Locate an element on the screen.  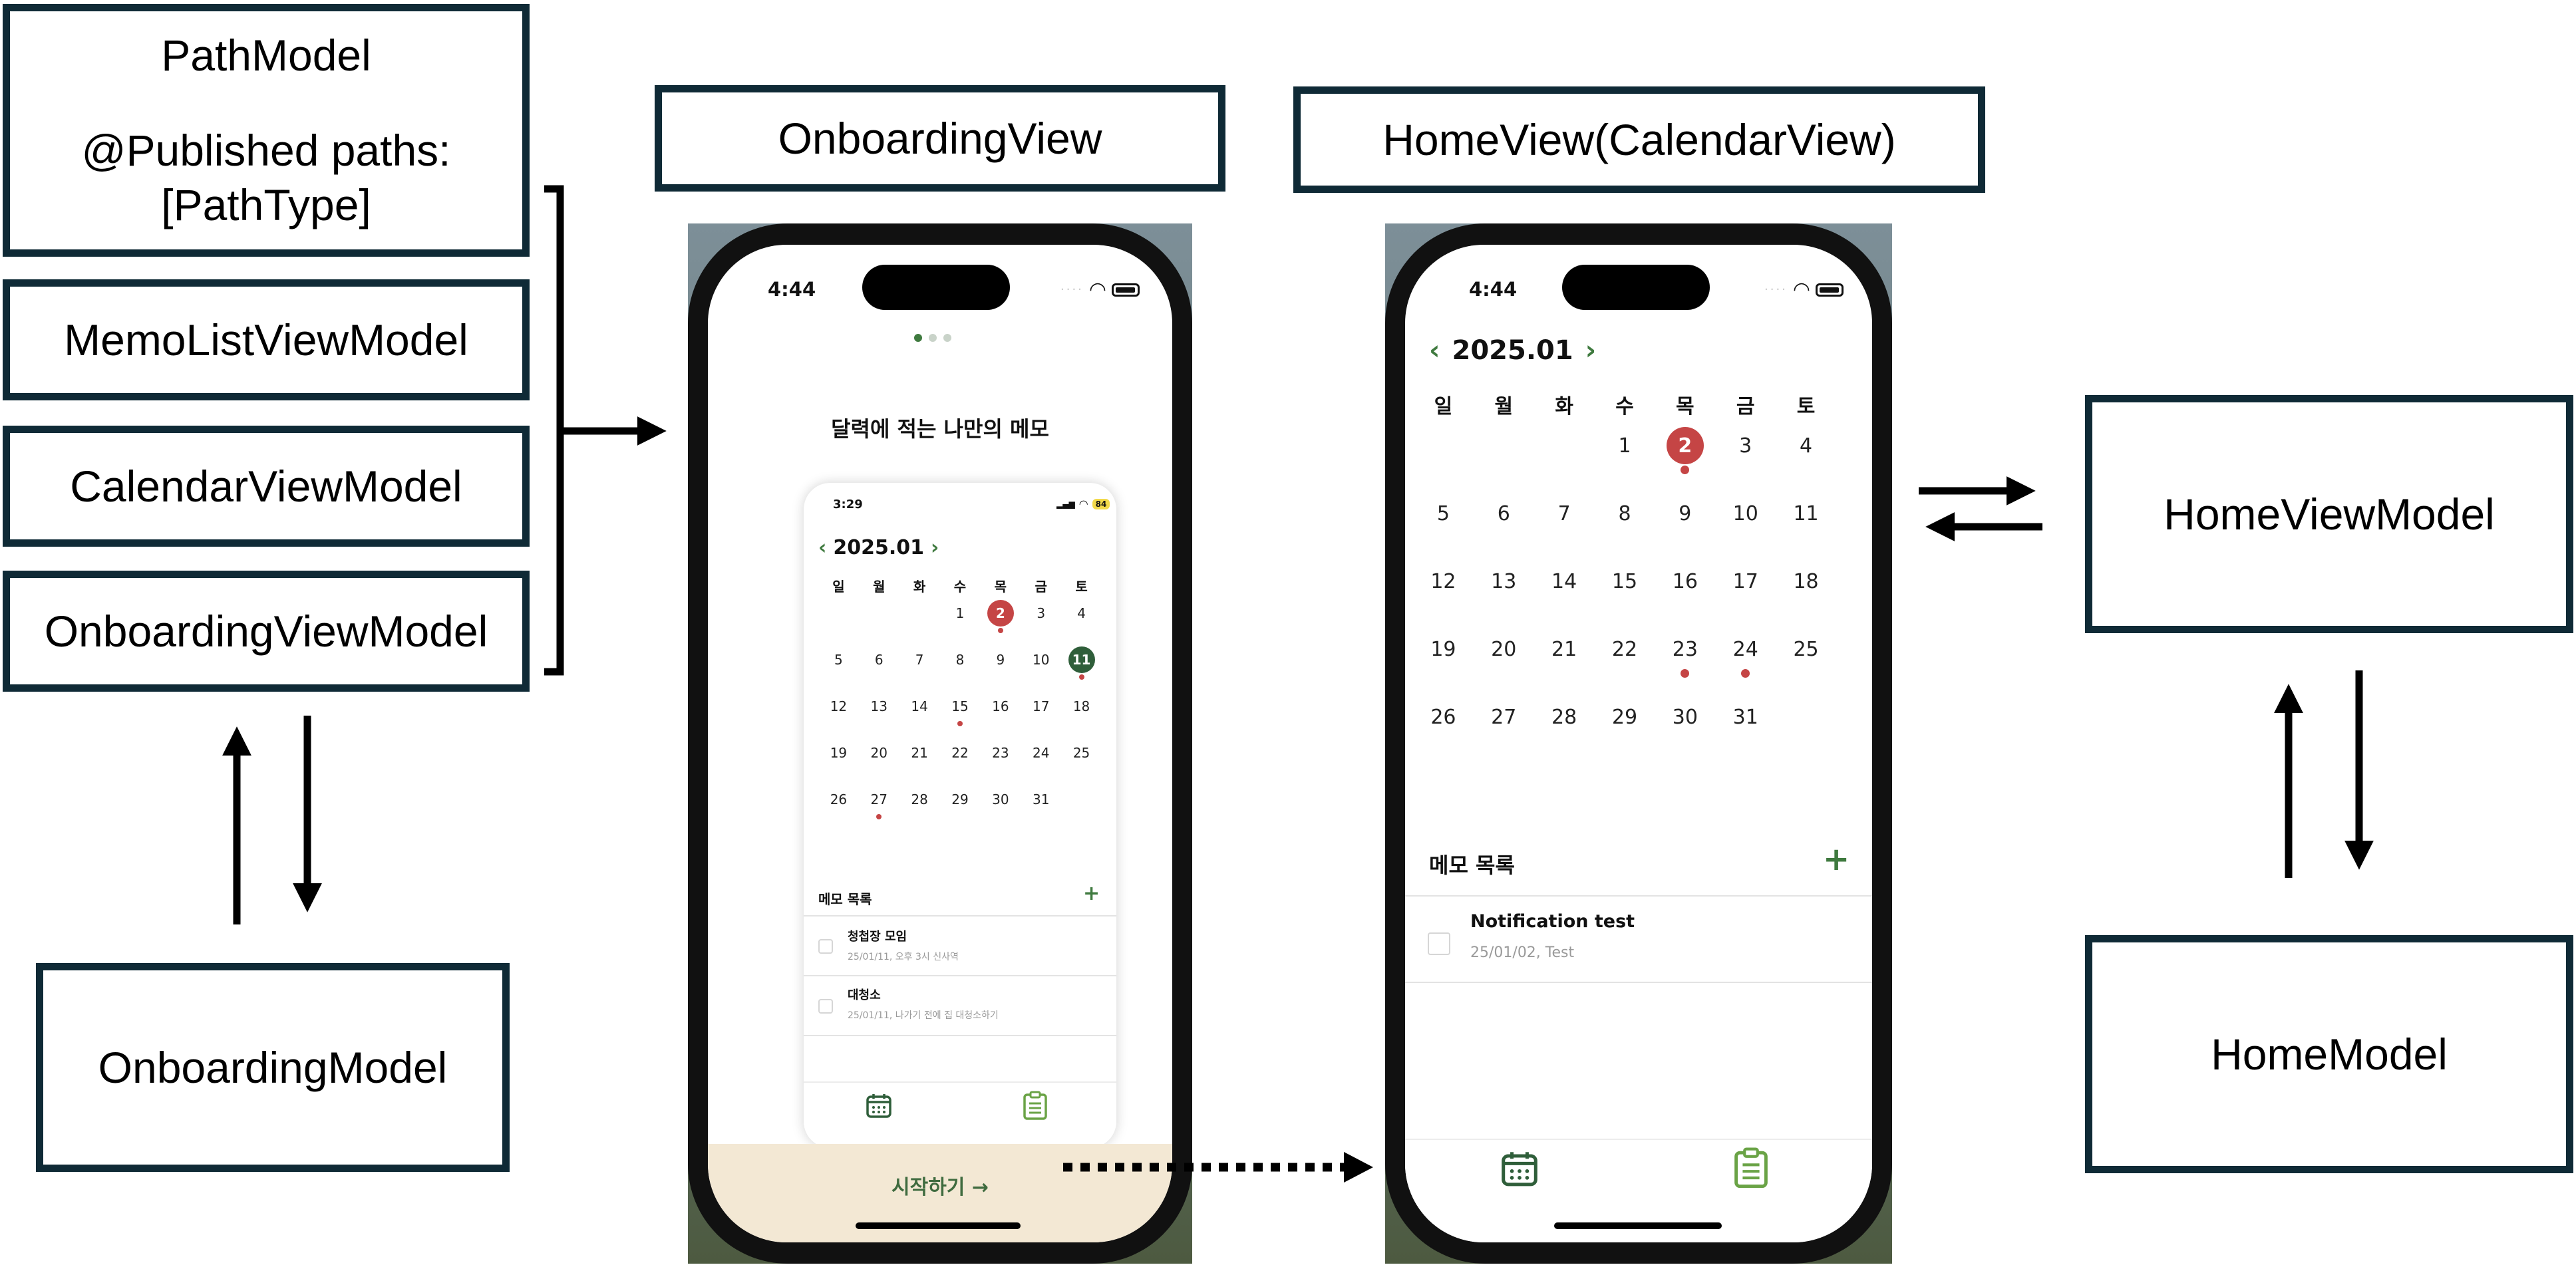
grouping-bracket is located at coordinates (554, 430).